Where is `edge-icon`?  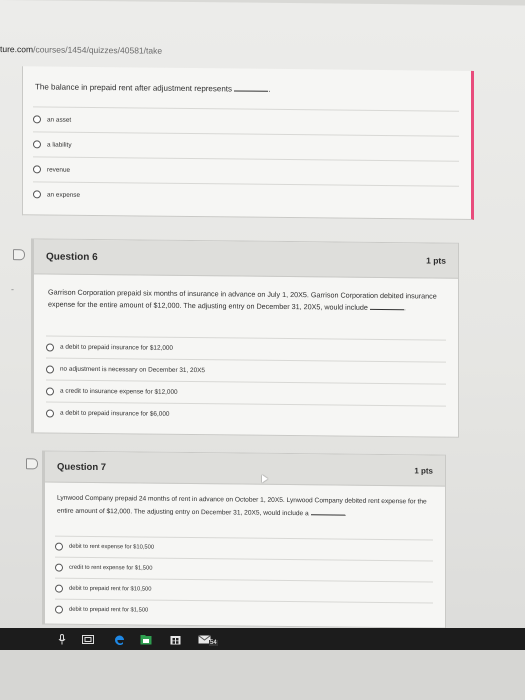
edge-icon is located at coordinates (119, 639).